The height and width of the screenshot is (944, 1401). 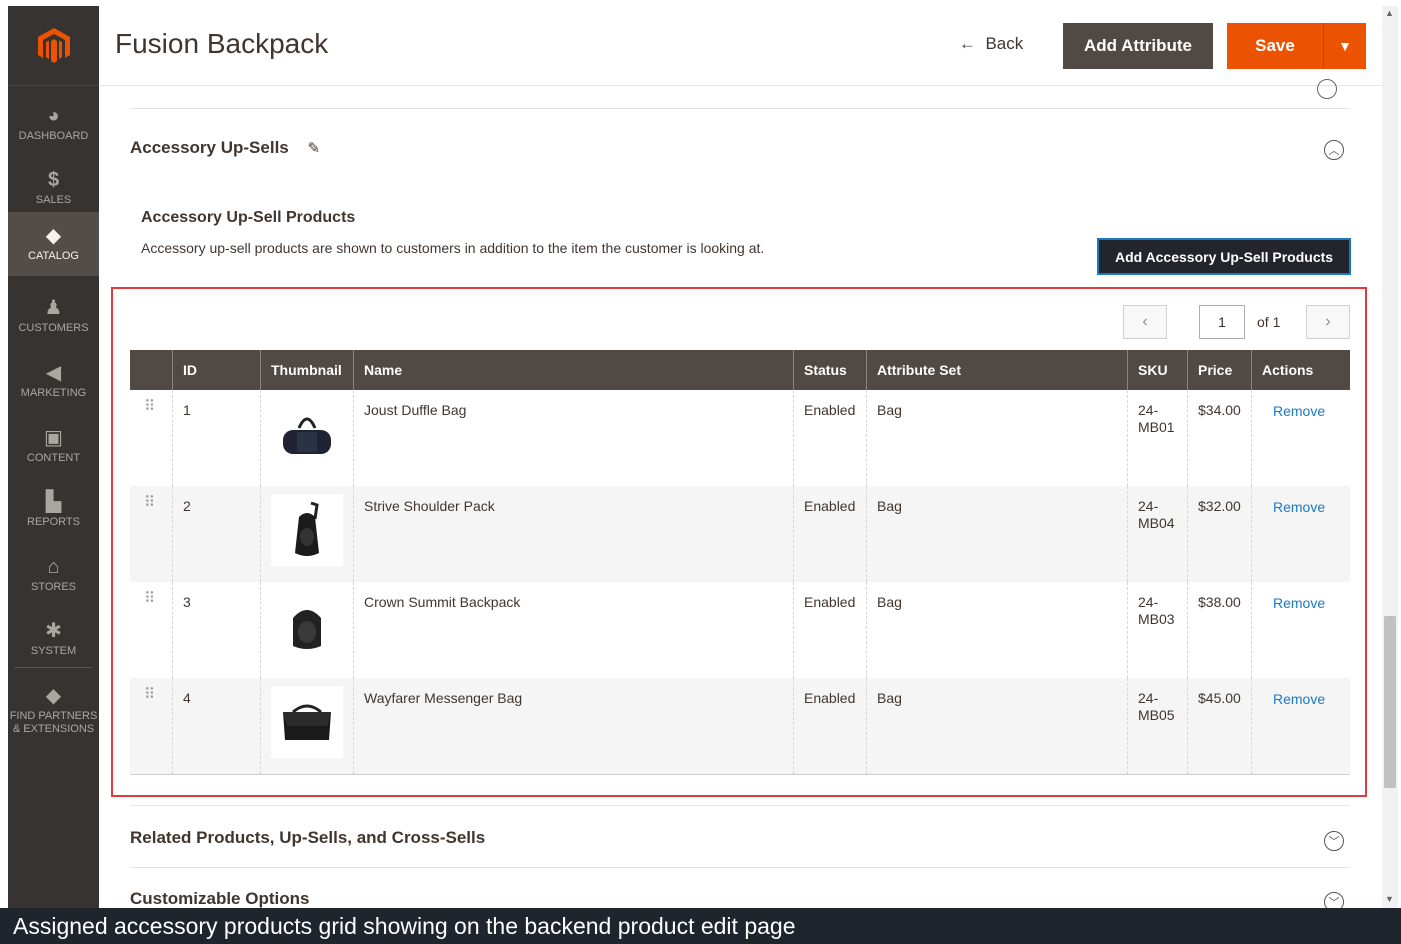 I want to click on sidebar-item-sales: $ SALES, so click(x=53, y=188).